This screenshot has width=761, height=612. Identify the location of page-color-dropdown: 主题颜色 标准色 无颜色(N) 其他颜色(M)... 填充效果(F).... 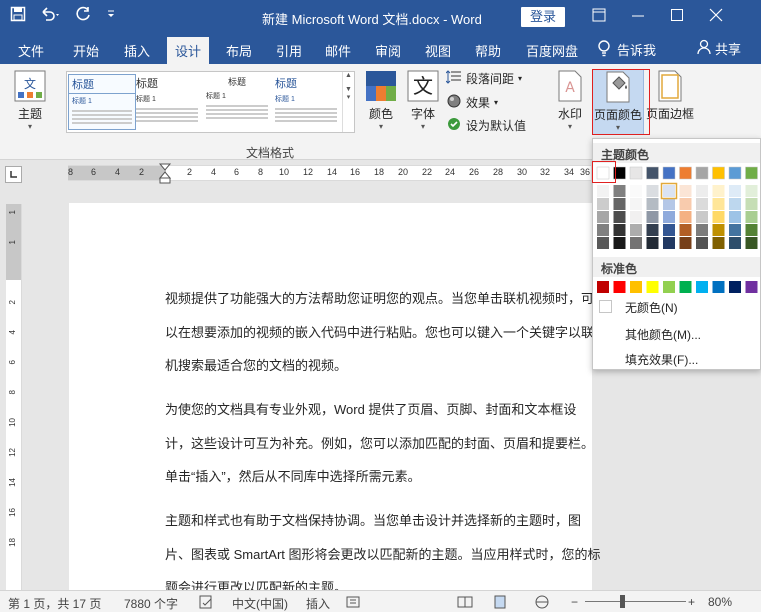
(676, 254).